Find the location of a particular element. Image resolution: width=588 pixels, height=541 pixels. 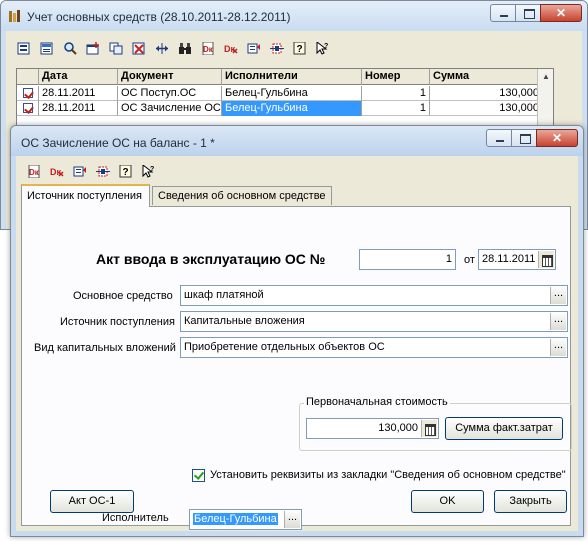

source-value: Капитальные вложения is located at coordinates (244, 321).